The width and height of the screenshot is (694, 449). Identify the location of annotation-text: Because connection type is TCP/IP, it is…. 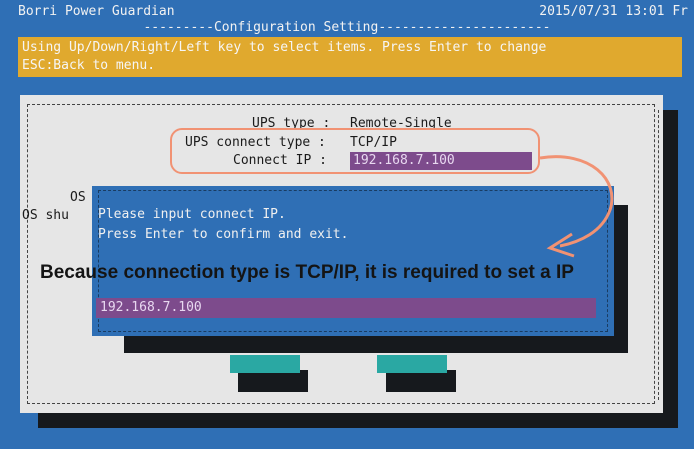
(307, 272).